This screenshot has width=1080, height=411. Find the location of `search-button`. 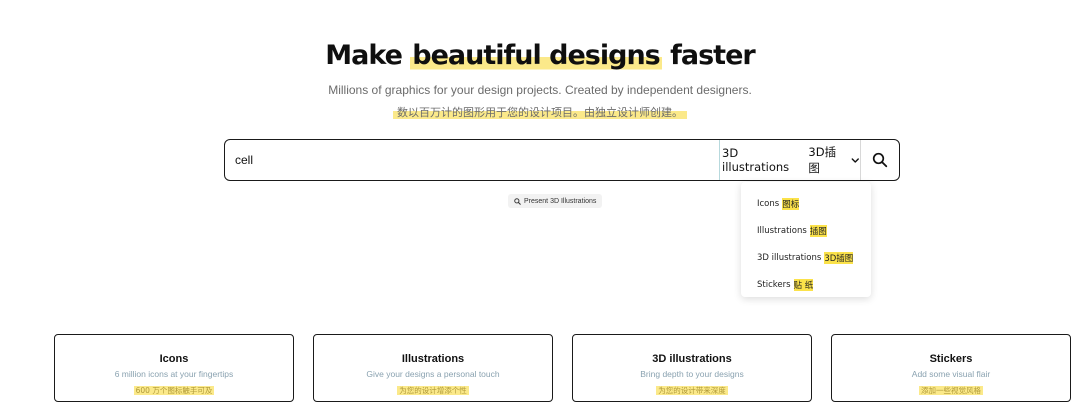

search-button is located at coordinates (880, 160).